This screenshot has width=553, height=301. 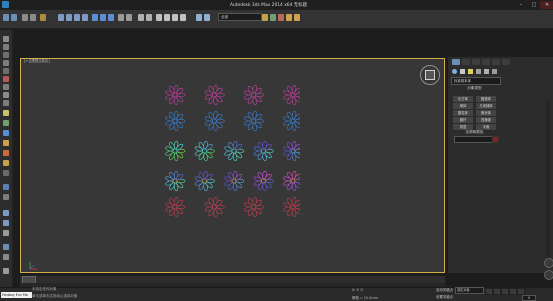 What do you see at coordinates (25, 17) in the screenshot?
I see `link-icon` at bounding box center [25, 17].